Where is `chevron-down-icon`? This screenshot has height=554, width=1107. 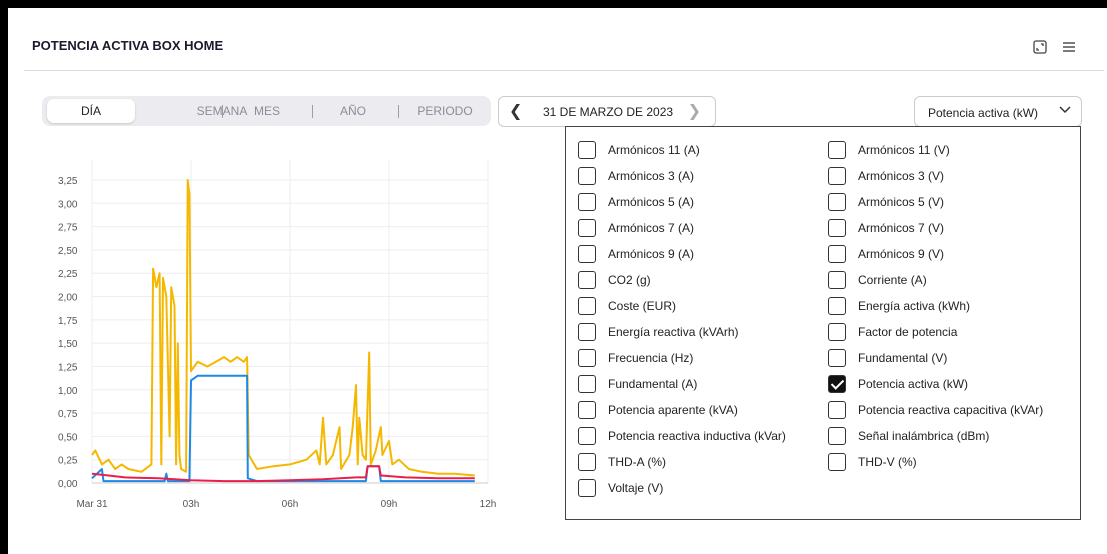
chevron-down-icon is located at coordinates (1065, 110).